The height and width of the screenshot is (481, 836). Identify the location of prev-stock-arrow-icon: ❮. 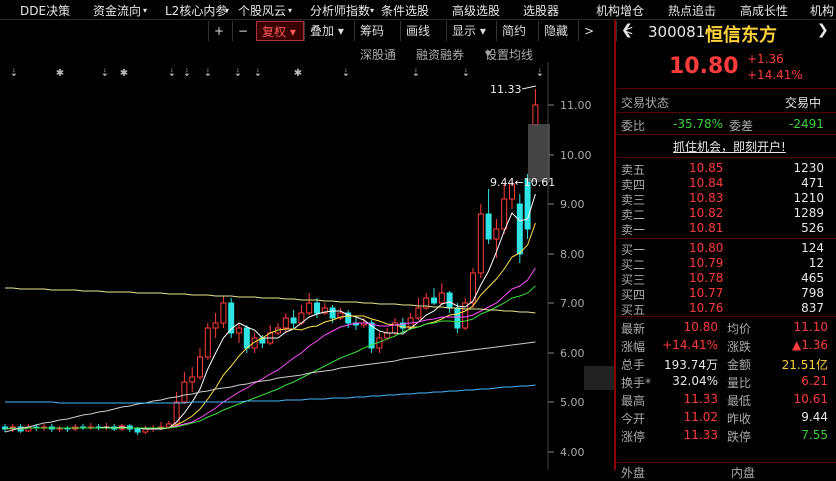
(627, 30).